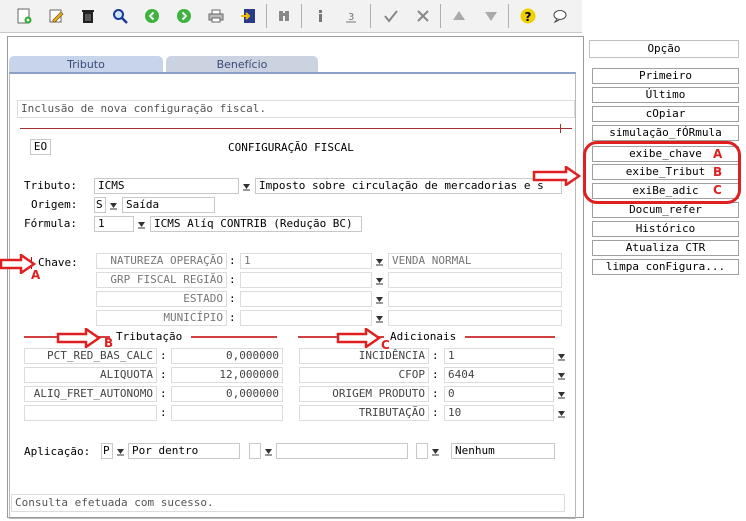 Image resolution: width=746 pixels, height=521 pixels. Describe the element at coordinates (491, 16) in the screenshot. I see `down-icon` at that location.